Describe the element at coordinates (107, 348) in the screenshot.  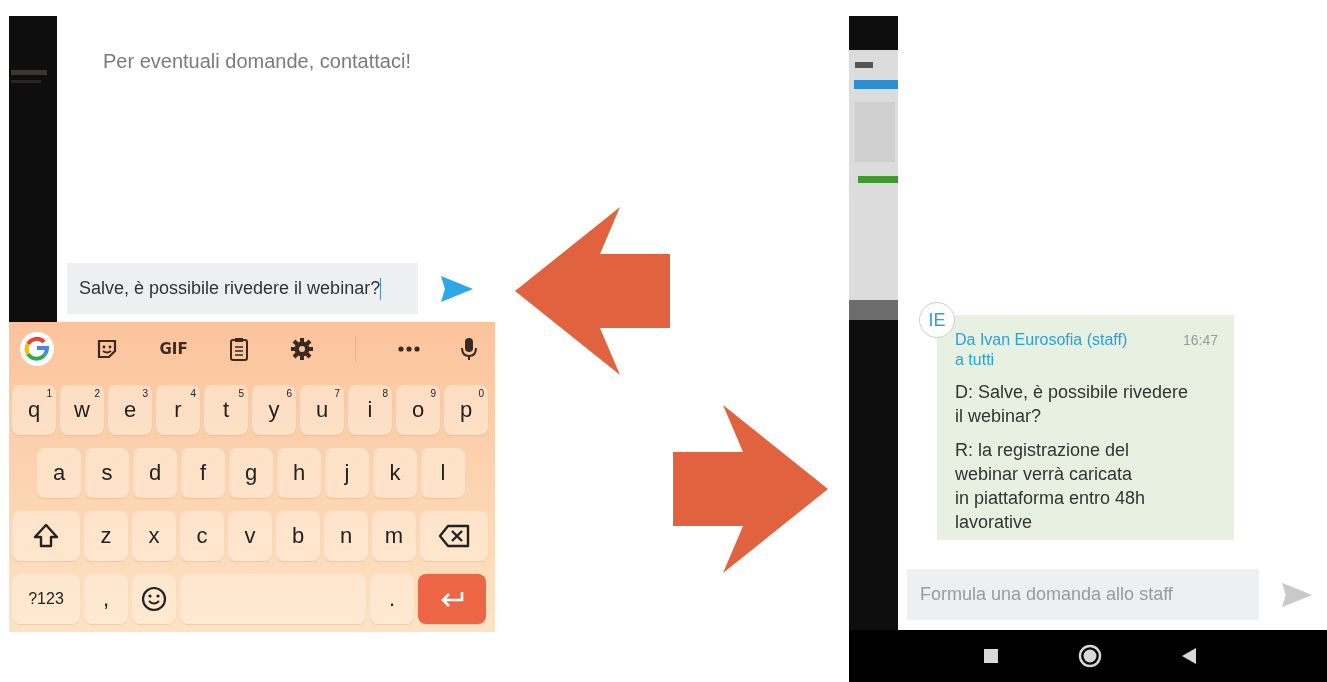
I see `sticker-icon` at that location.